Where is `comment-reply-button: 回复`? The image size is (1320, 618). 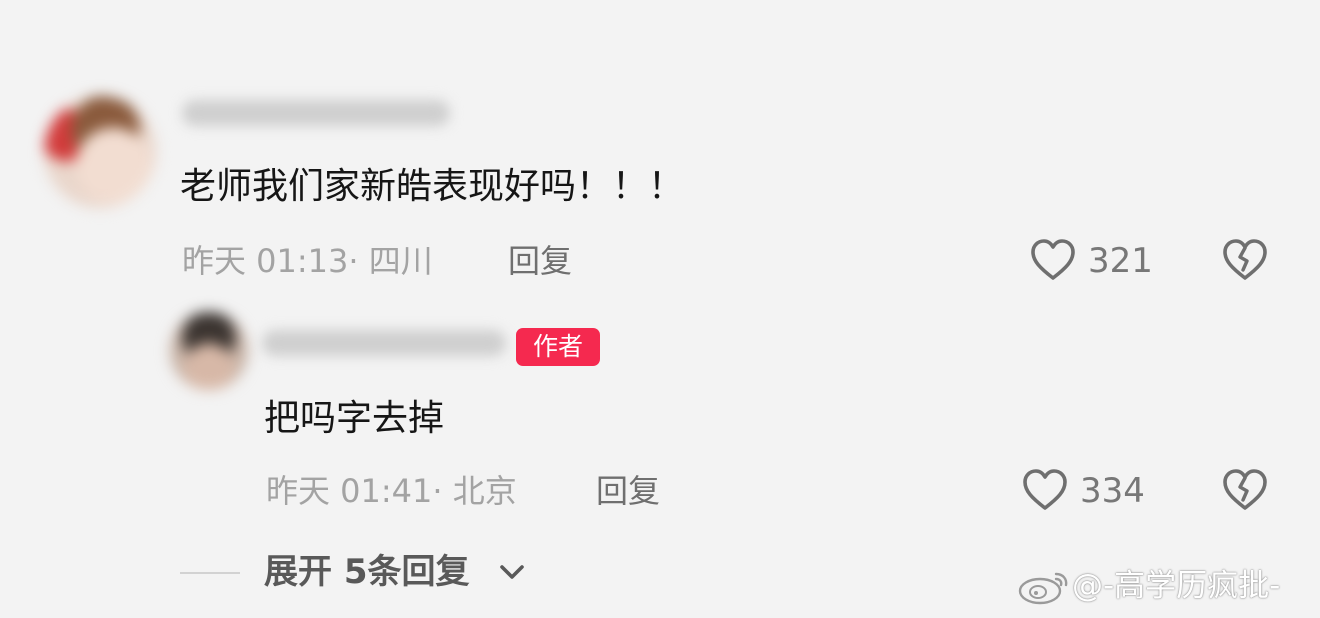
comment-reply-button: 回复 is located at coordinates (540, 261).